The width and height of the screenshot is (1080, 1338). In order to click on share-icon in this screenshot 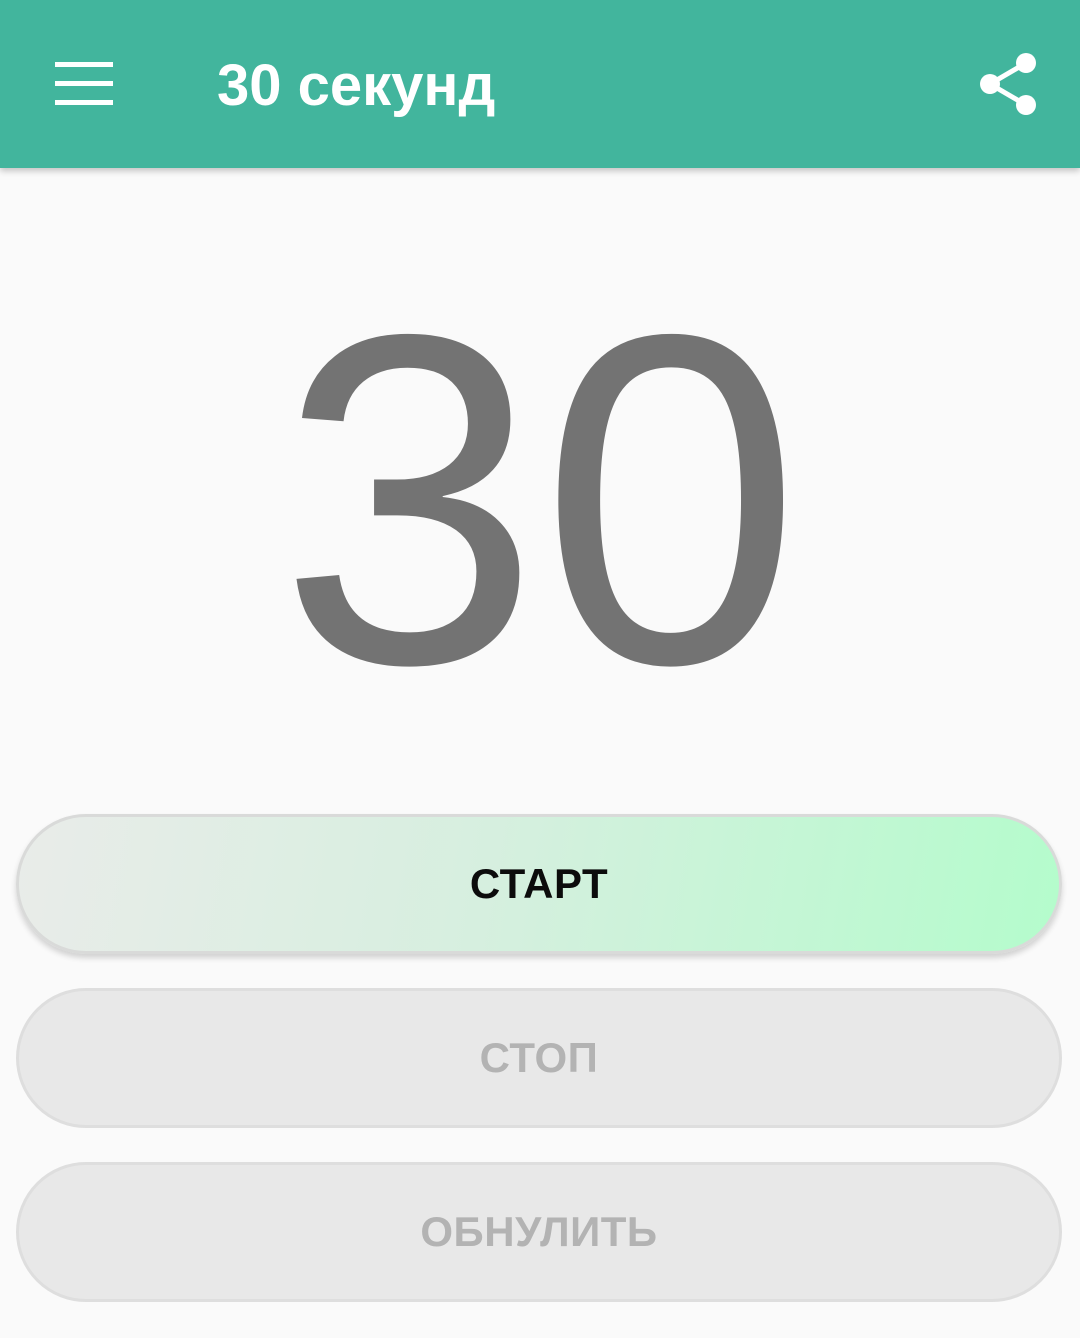, I will do `click(1008, 84)`.